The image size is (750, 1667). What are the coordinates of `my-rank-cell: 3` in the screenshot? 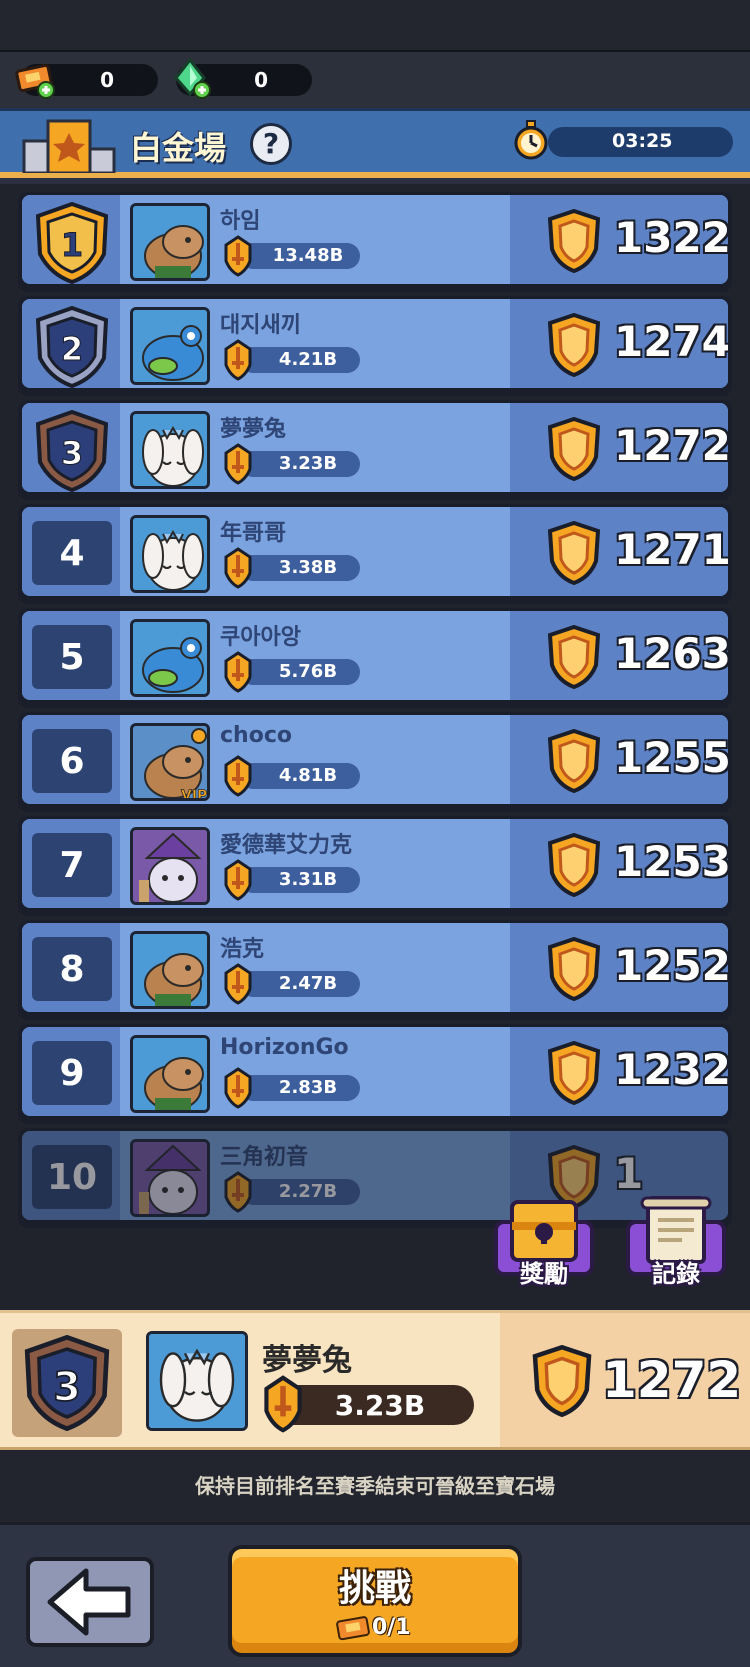 It's located at (67, 1383).